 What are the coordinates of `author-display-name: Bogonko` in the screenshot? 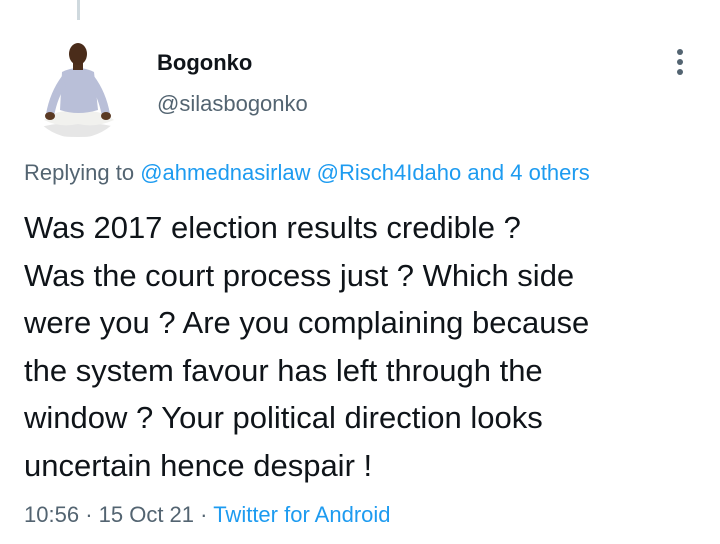 It's located at (204, 63).